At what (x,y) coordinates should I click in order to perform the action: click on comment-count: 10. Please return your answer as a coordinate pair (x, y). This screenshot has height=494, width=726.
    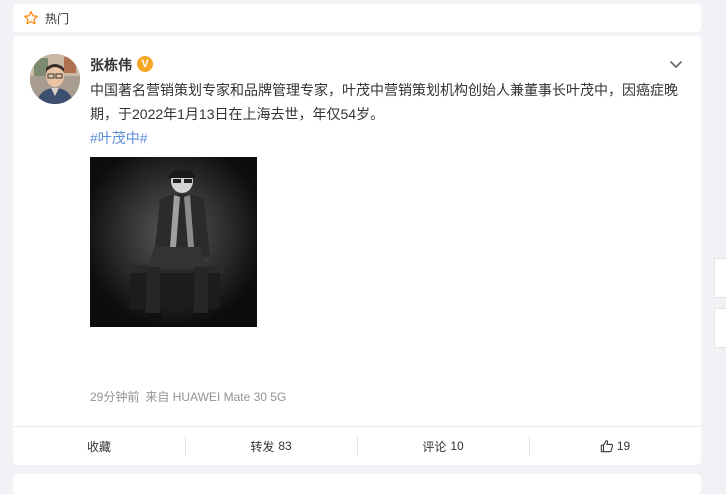
    Looking at the image, I should click on (457, 446).